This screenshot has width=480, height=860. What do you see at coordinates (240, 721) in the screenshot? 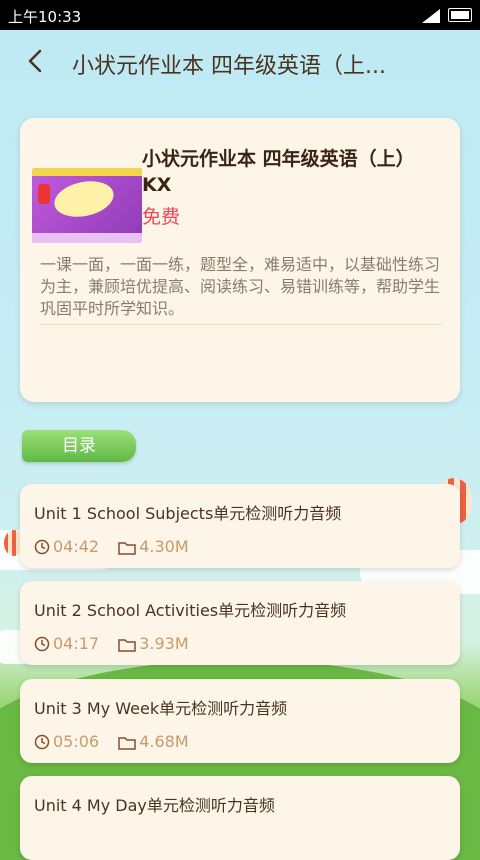
I see `track-item: Unit 3 My Week单元检测听力音频 05:06 4.68M` at bounding box center [240, 721].